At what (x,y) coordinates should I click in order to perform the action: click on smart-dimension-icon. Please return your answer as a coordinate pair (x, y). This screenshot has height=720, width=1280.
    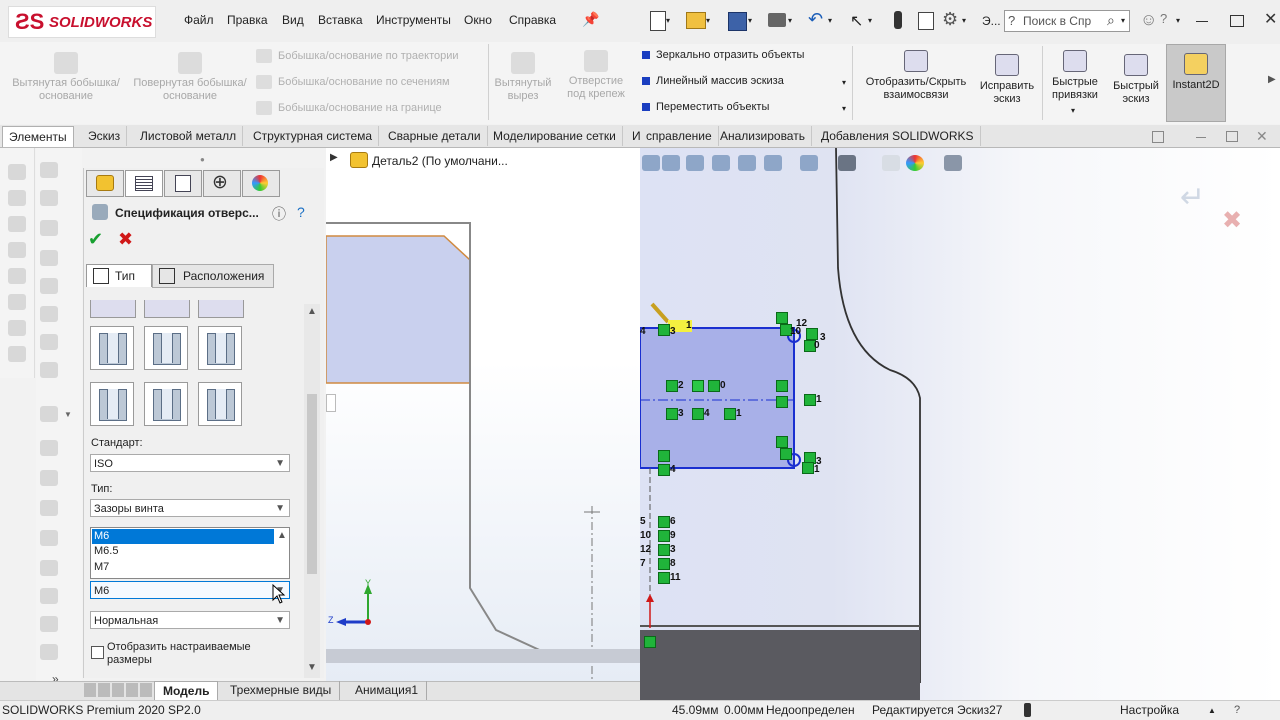
    Looking at the image, I should click on (17, 198).